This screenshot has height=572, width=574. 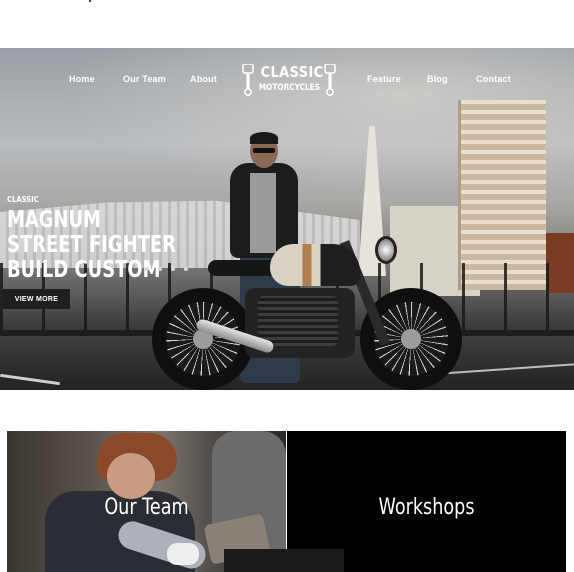 I want to click on nav-link-about: About, so click(x=203, y=79).